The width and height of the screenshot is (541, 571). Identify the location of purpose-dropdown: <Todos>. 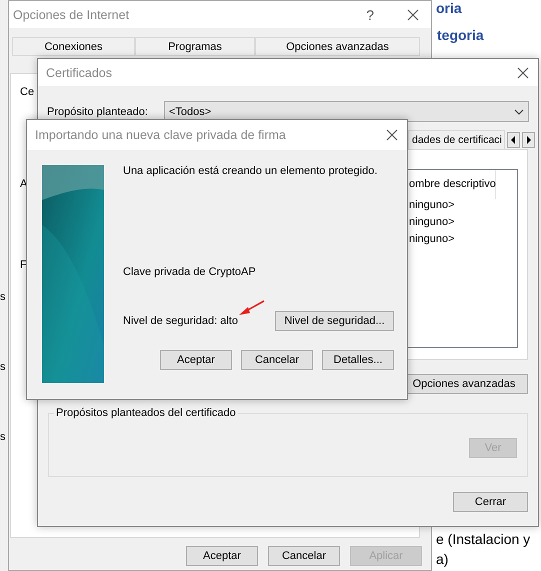
(346, 111).